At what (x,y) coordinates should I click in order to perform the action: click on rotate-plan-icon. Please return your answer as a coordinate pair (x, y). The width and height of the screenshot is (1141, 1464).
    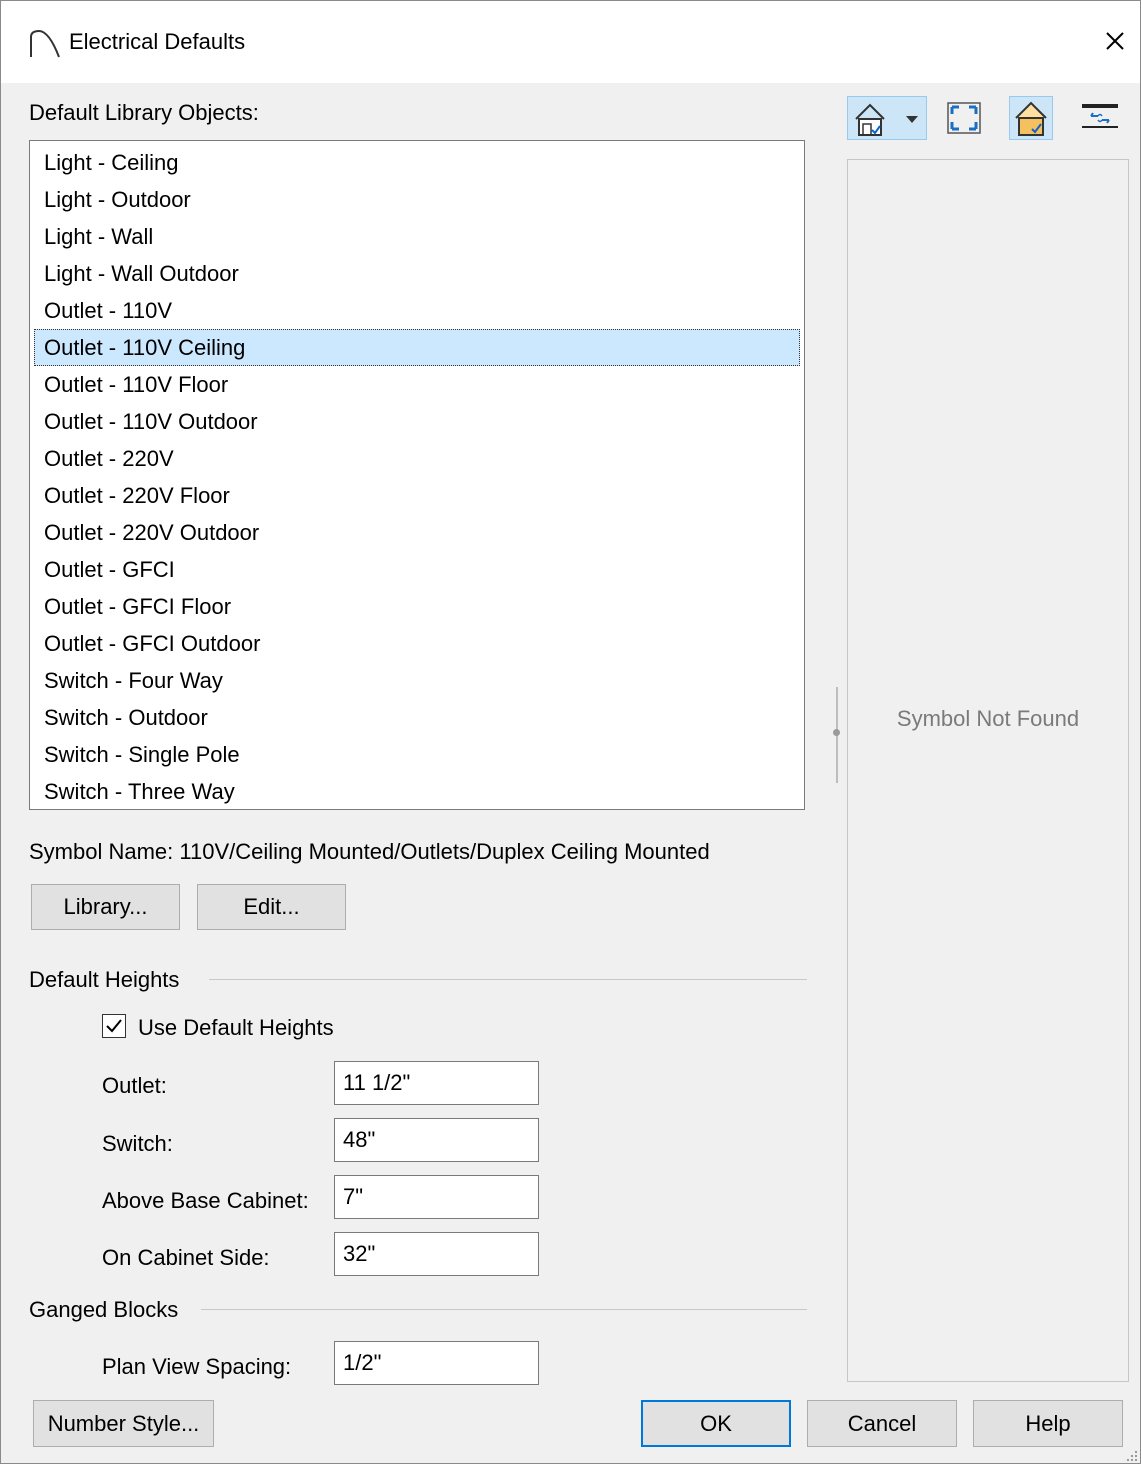
    Looking at the image, I should click on (1100, 116).